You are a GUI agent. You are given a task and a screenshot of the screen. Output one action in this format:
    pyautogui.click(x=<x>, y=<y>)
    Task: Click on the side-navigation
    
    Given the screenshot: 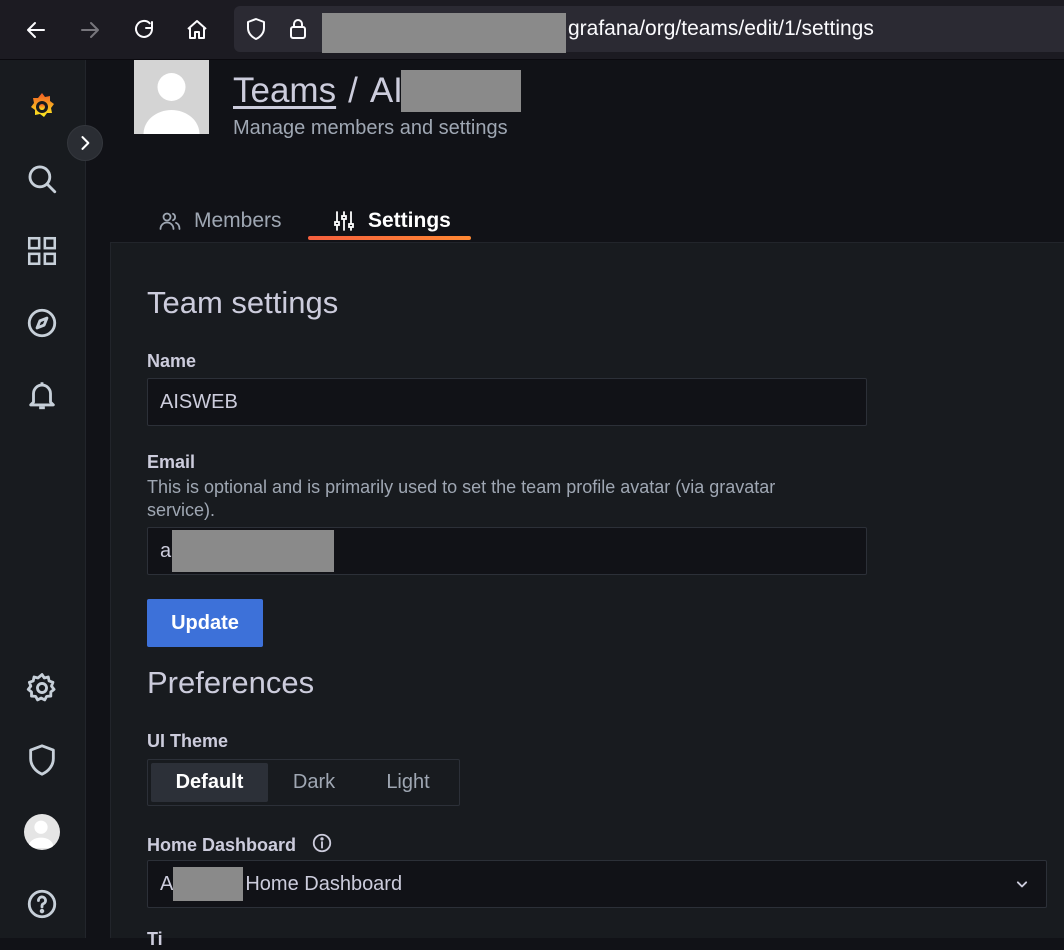 What is the action you would take?
    pyautogui.click(x=43, y=499)
    